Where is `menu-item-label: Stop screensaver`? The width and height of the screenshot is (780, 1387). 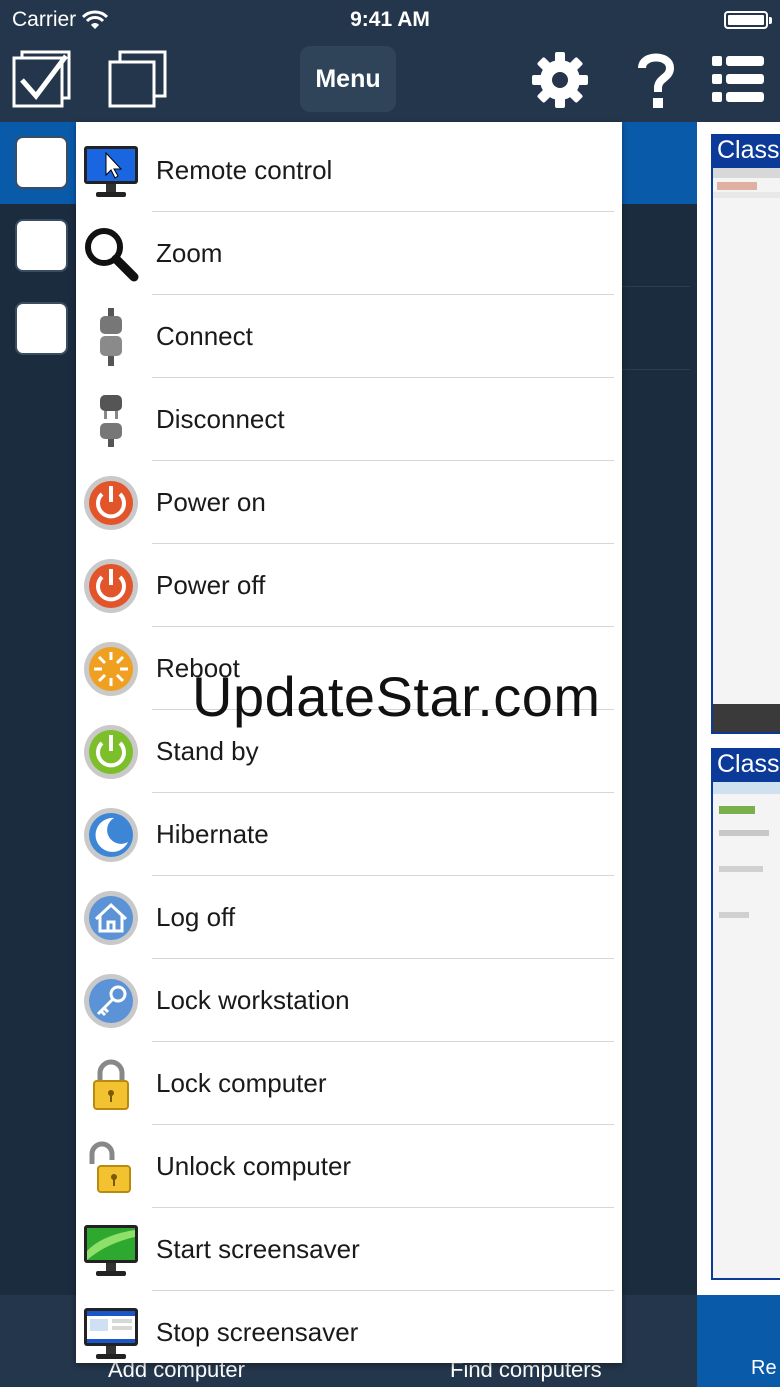 menu-item-label: Stop screensaver is located at coordinates (257, 1332).